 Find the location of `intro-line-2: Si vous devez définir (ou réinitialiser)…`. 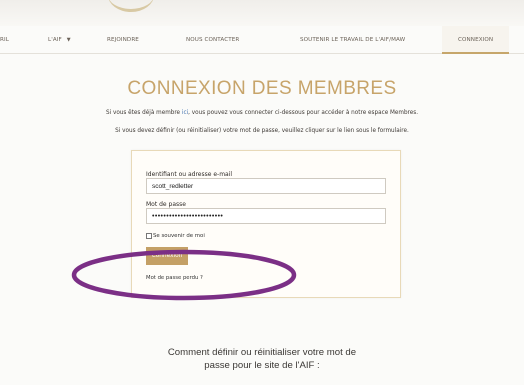

intro-line-2: Si vous devez définir (ou réinitialiser)… is located at coordinates (262, 131).